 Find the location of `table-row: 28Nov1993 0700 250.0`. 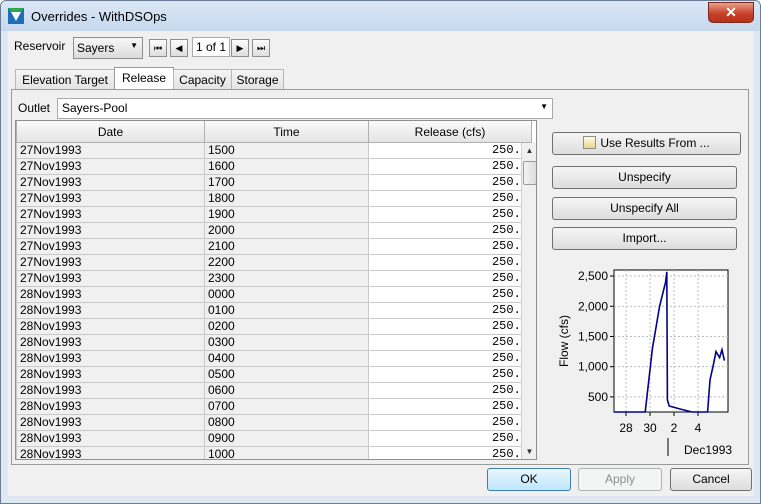

table-row: 28Nov1993 0700 250.0 is located at coordinates (274, 406).